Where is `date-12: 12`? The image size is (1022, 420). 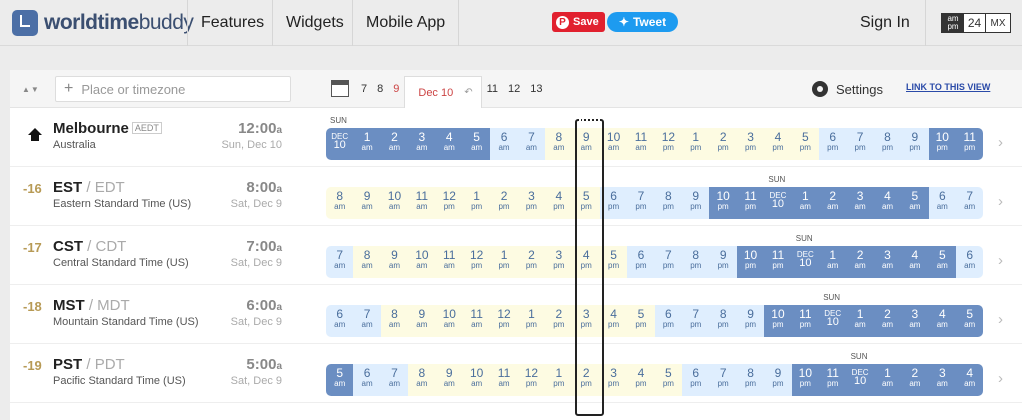
date-12: 12 is located at coordinates (514, 89).